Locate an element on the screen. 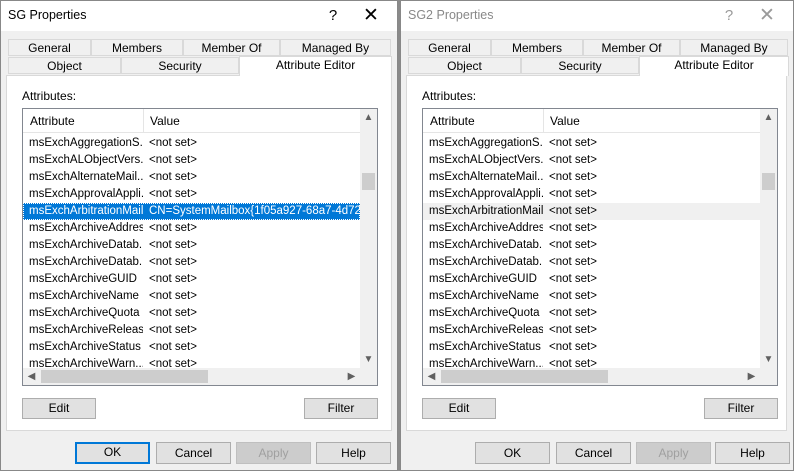 This screenshot has width=794, height=471. title-bar: SG Properties ? ✕ is located at coordinates (199, 16).